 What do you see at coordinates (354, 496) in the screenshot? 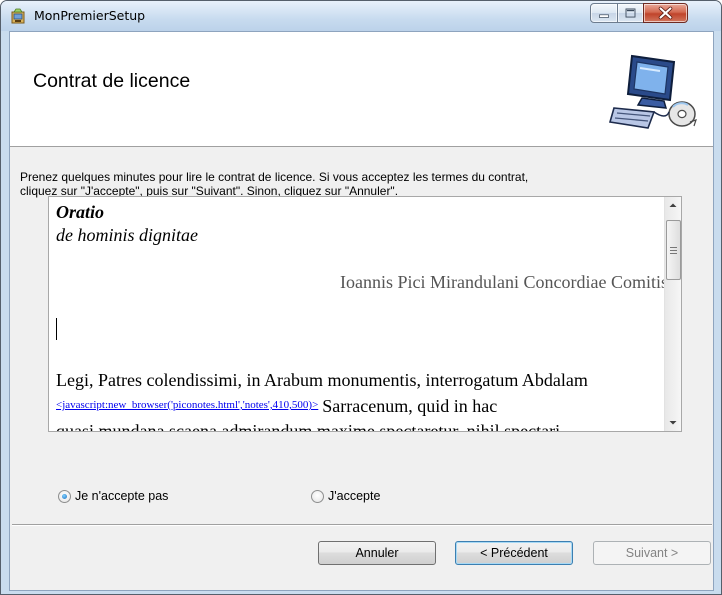
I see `accept-radio-label: J'accepte` at bounding box center [354, 496].